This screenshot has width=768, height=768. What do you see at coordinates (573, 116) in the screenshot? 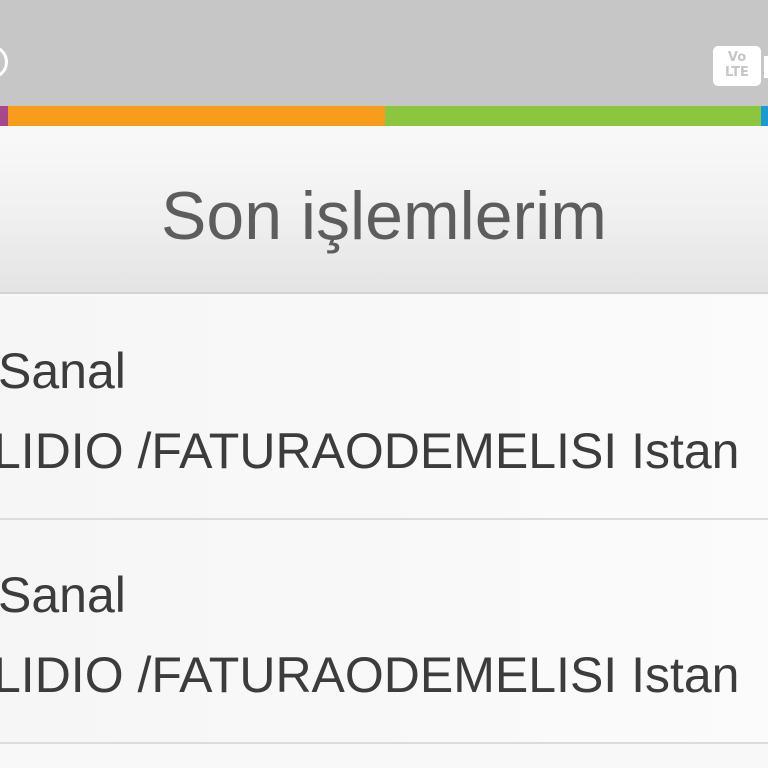
I see `stripe-segment-green` at bounding box center [573, 116].